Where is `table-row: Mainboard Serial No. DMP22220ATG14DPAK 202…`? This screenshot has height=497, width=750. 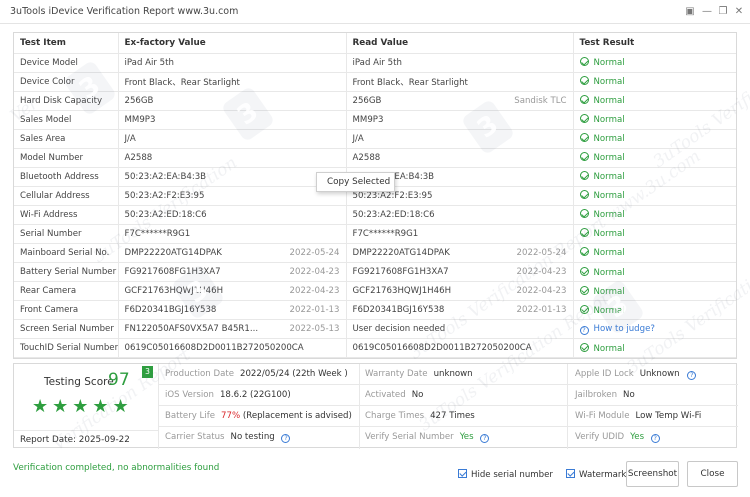 table-row: Mainboard Serial No. DMP22220ATG14DPAK 202… is located at coordinates (375, 253).